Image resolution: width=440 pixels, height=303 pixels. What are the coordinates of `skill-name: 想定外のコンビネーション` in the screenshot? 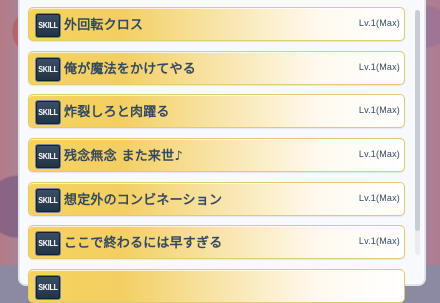 It's located at (143, 200).